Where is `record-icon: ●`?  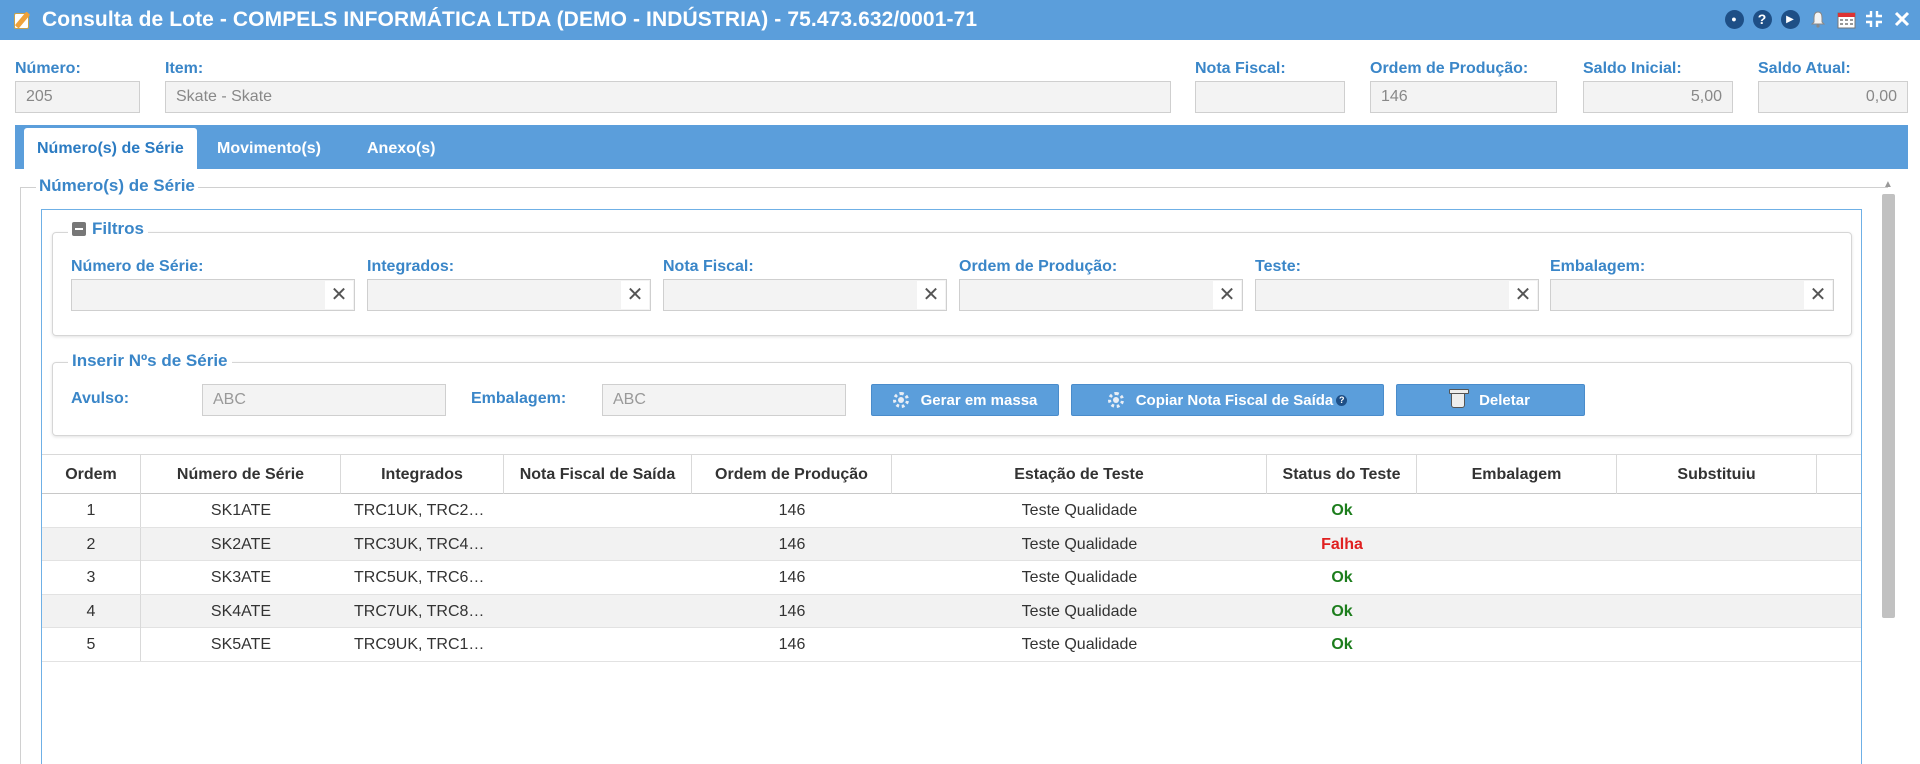 record-icon: ● is located at coordinates (1734, 19).